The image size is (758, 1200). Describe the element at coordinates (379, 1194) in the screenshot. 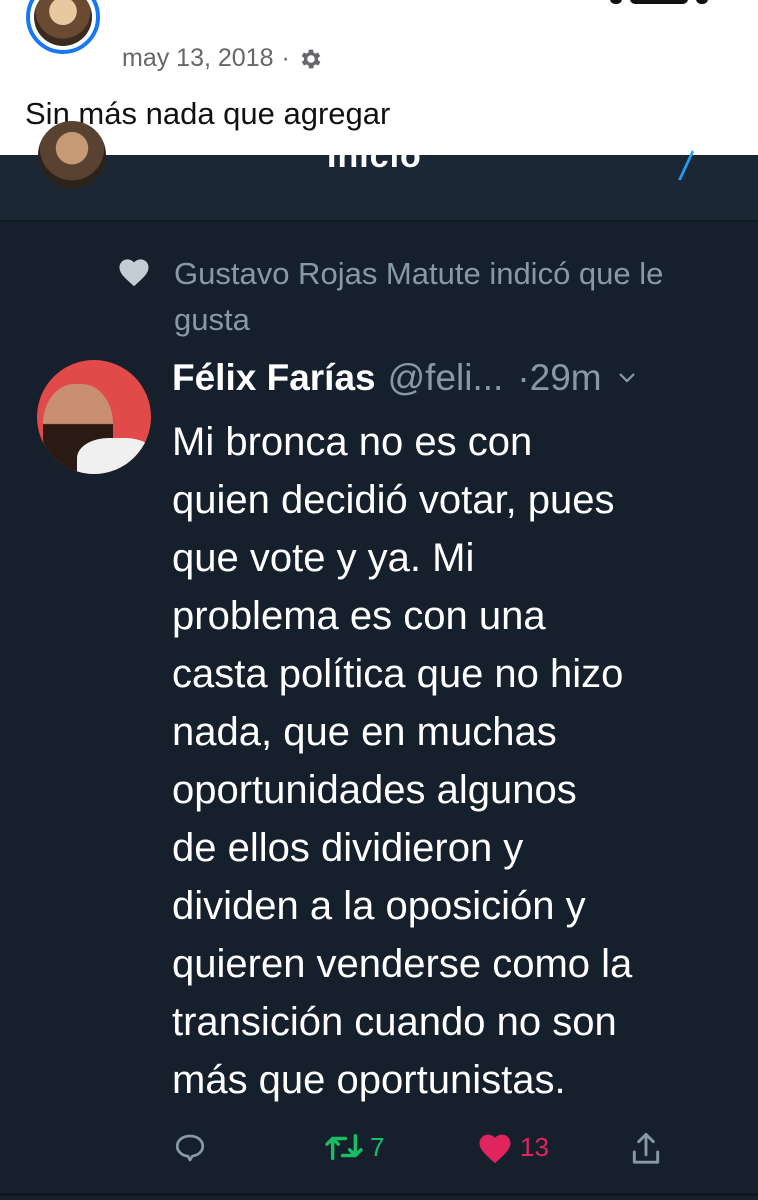

I see `bottom-divider` at that location.